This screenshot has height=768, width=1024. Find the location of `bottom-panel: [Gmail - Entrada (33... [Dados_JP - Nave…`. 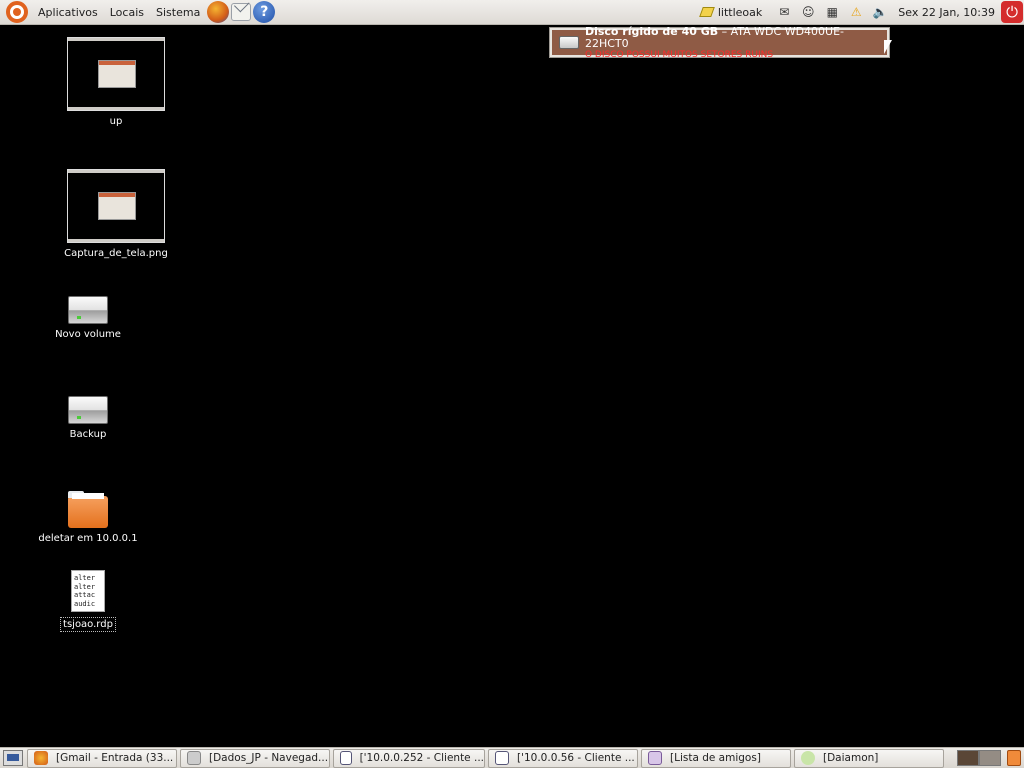

bottom-panel: [Gmail - Entrada (33... [Dados_JP - Nave… is located at coordinates (512, 757).